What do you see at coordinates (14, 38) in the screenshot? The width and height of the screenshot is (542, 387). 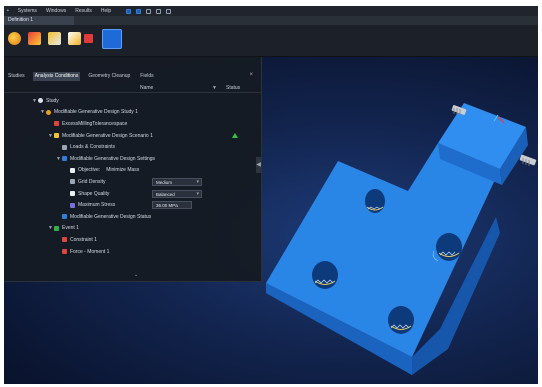 I see `study-tool-icon` at bounding box center [14, 38].